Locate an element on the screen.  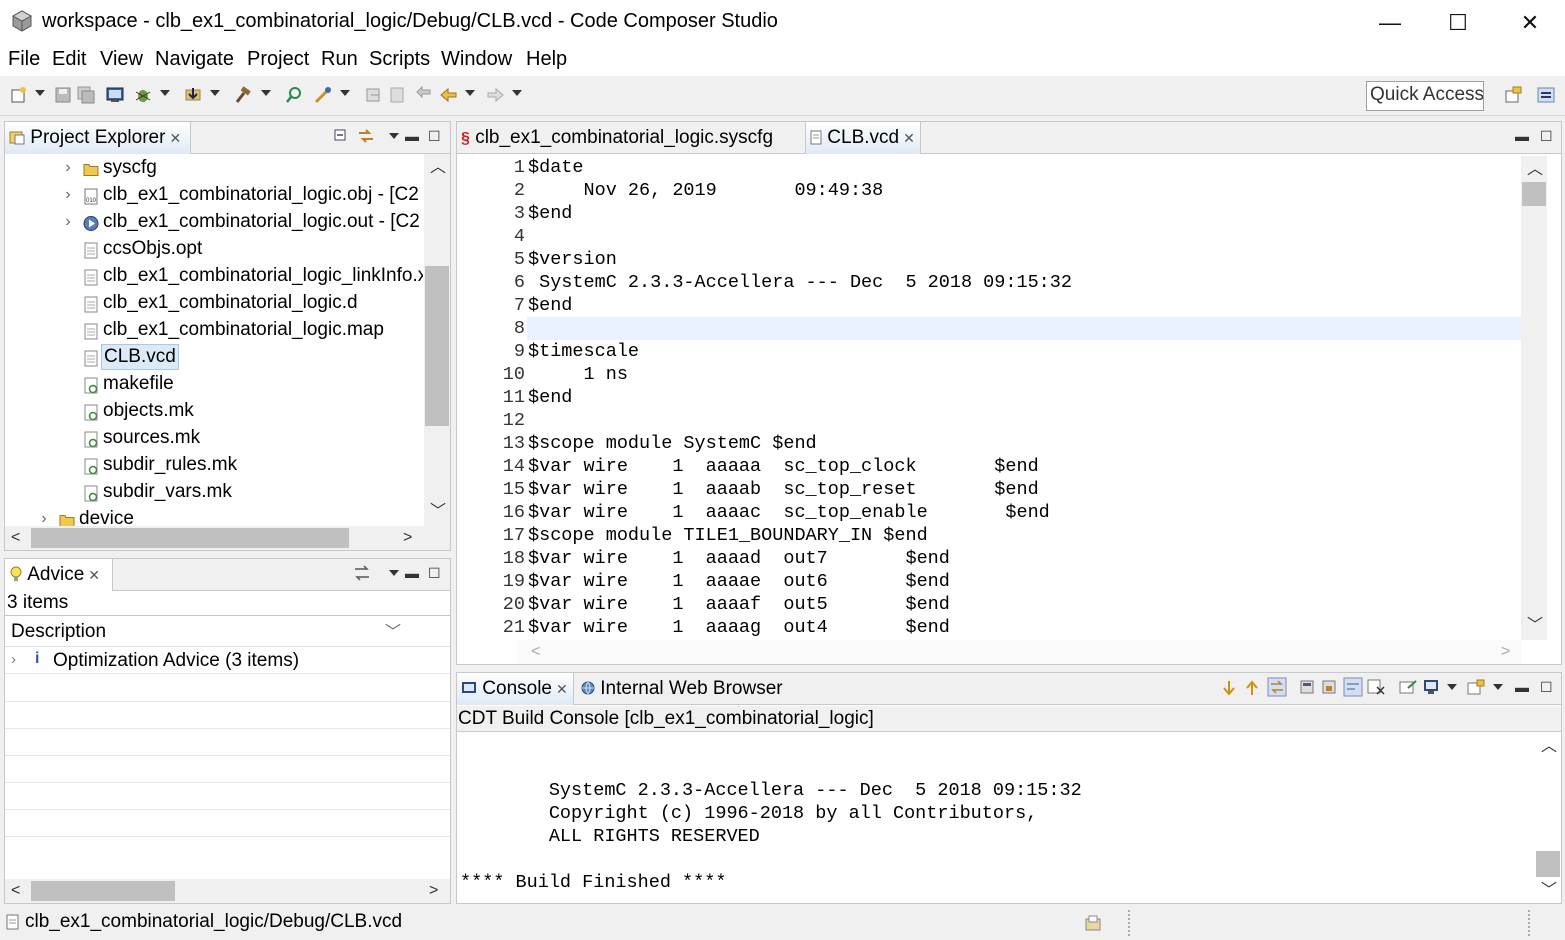
tab-project-explorer: Project Explorer ✕ is located at coordinates (98, 138).